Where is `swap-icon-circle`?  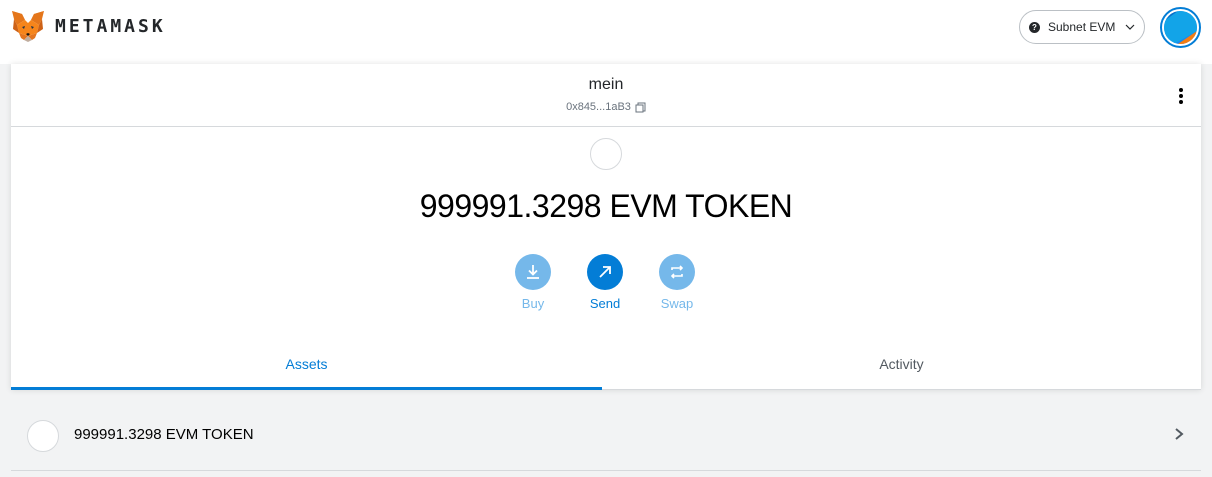 swap-icon-circle is located at coordinates (677, 272).